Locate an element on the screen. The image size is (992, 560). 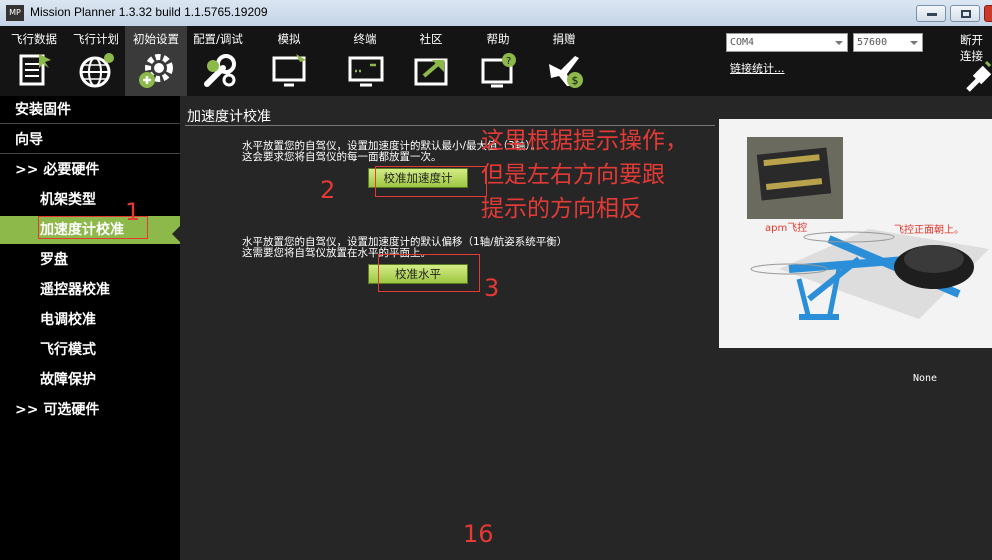
toolbar-community: 社区 is located at coordinates (431, 61).